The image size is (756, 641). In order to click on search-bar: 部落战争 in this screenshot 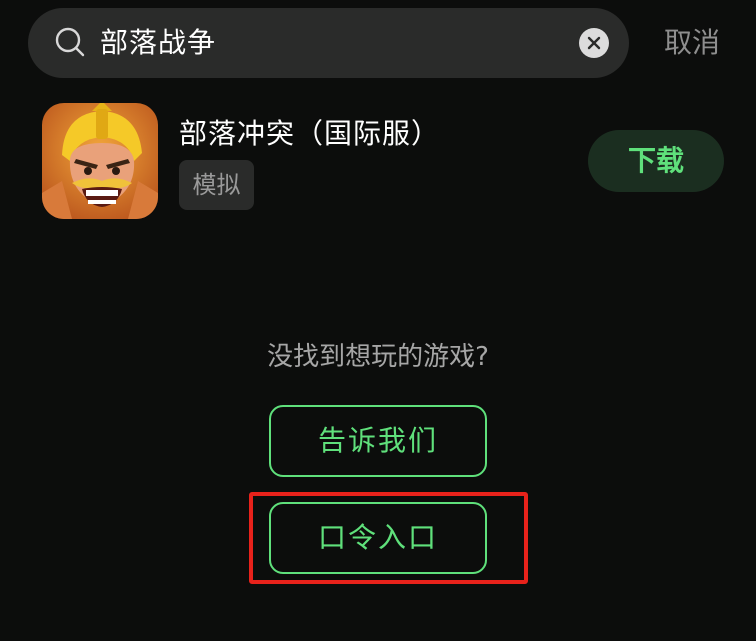, I will do `click(328, 43)`.